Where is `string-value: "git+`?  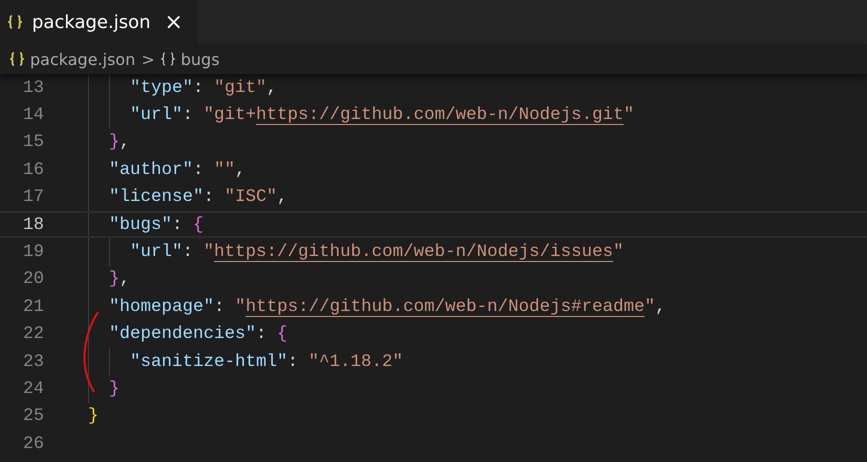 string-value: "git+ is located at coordinates (230, 115).